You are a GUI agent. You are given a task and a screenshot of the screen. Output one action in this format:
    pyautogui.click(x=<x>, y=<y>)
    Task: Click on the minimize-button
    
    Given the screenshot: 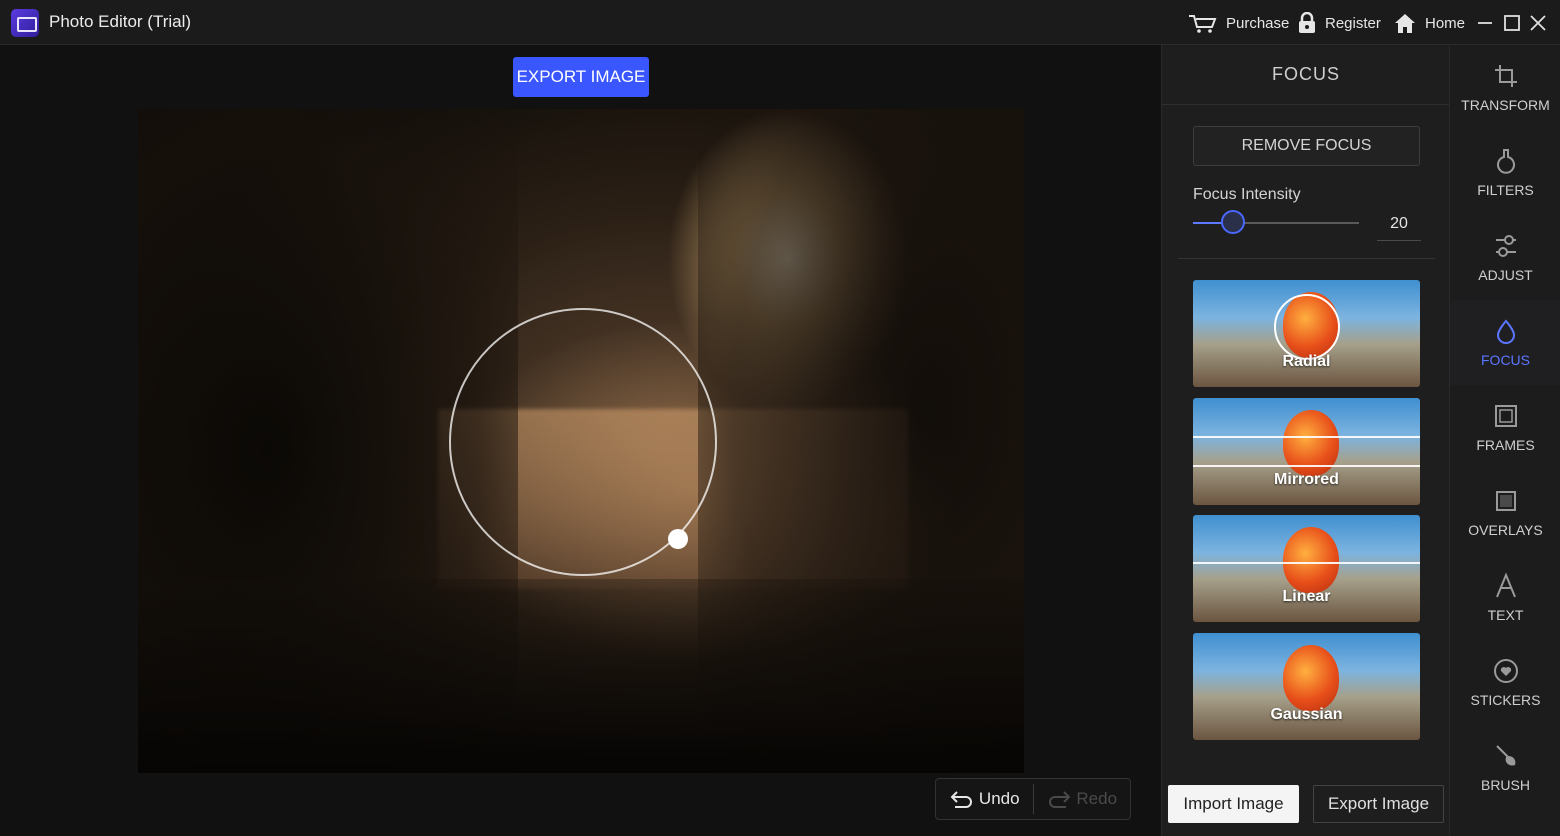 What is the action you would take?
    pyautogui.click(x=1485, y=23)
    